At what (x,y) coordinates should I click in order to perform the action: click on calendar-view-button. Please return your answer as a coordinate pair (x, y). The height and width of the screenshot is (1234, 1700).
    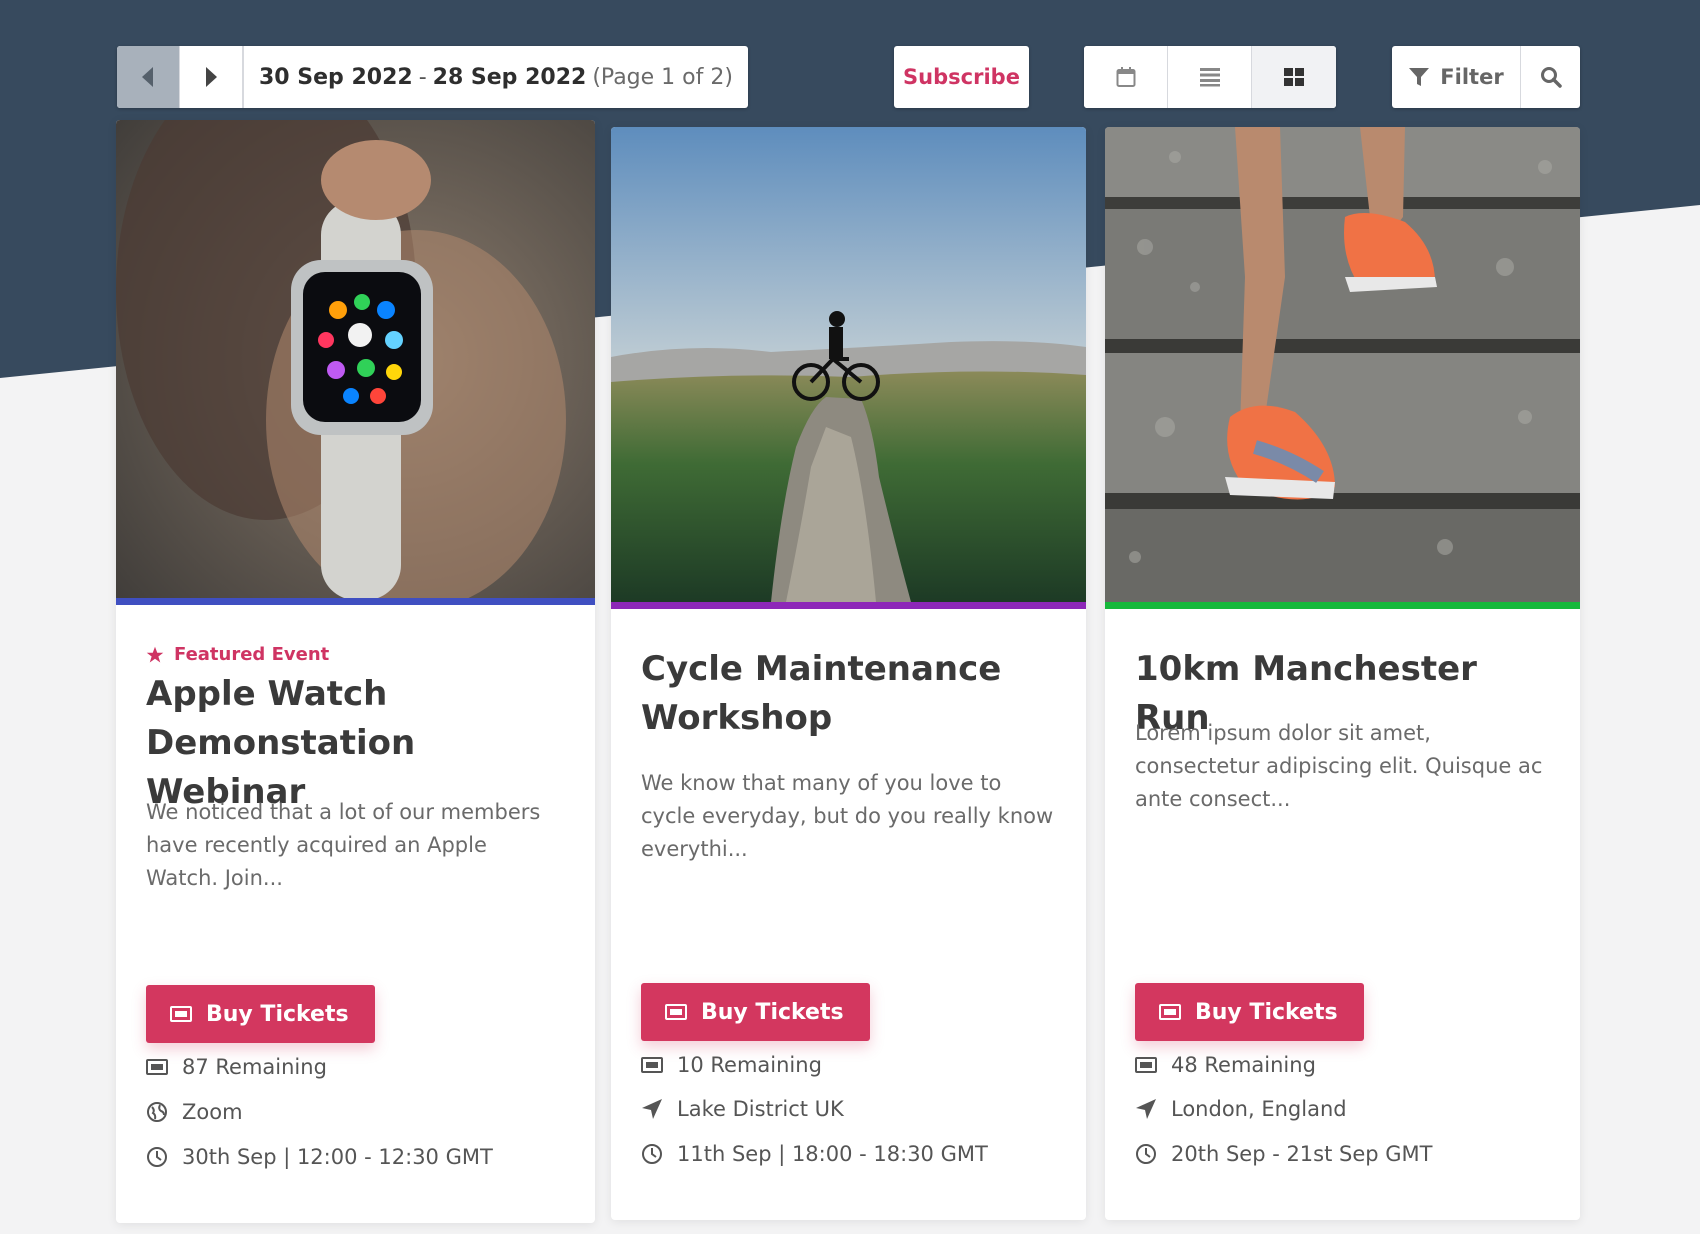
    Looking at the image, I should click on (1126, 77).